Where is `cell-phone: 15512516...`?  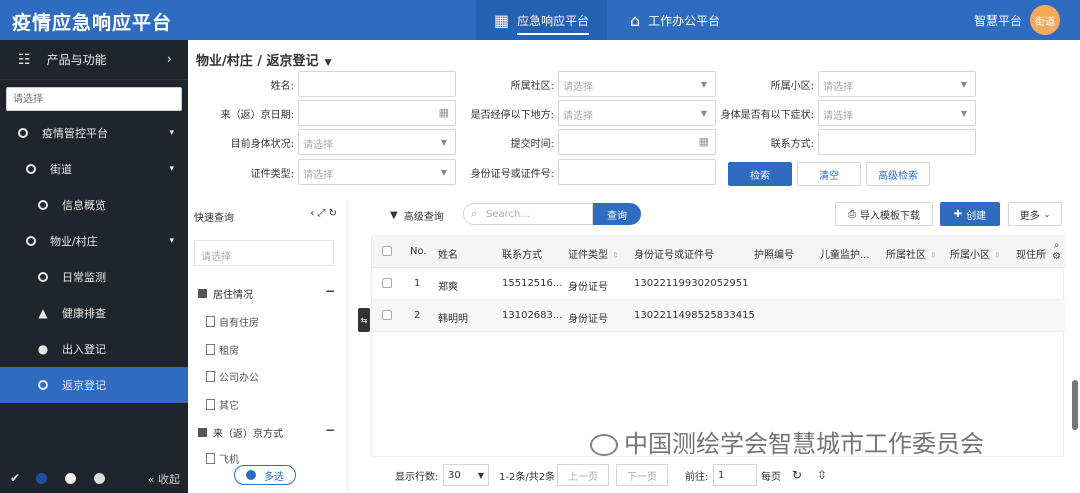 cell-phone: 15512516... is located at coordinates (532, 283).